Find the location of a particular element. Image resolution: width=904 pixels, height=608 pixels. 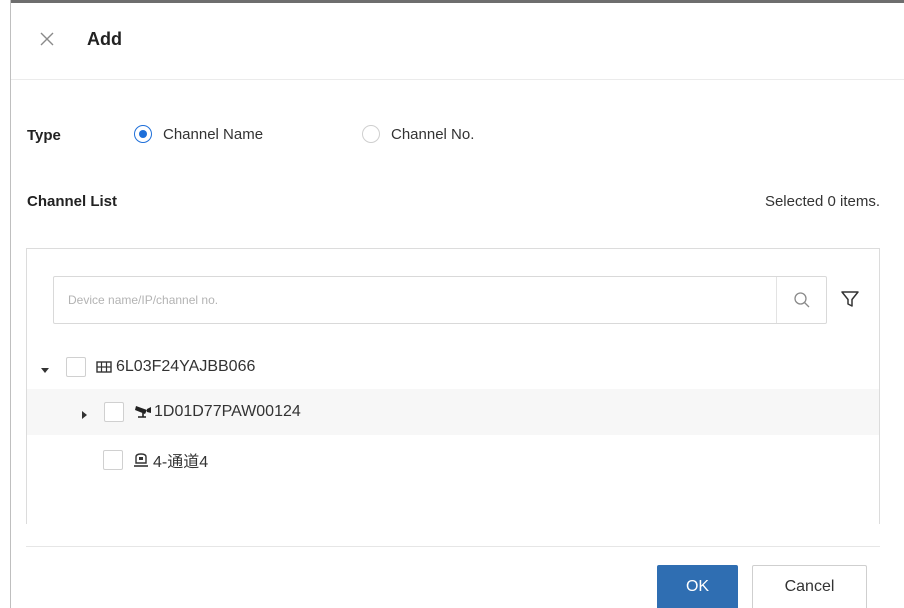

radio-selected-icon is located at coordinates (143, 134).